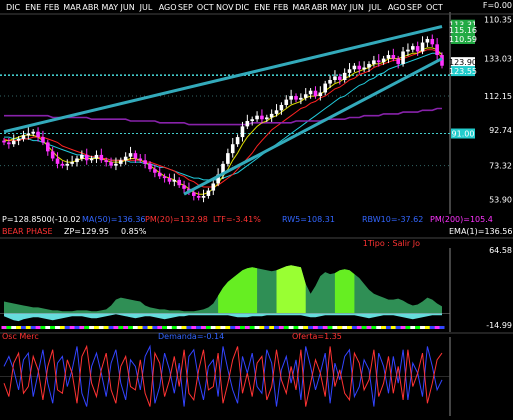 Image resolution: width=513 pixels, height=420 pixels. Describe the element at coordinates (499, 325) in the screenshot. I see `volume-tick: -14.99` at that location.